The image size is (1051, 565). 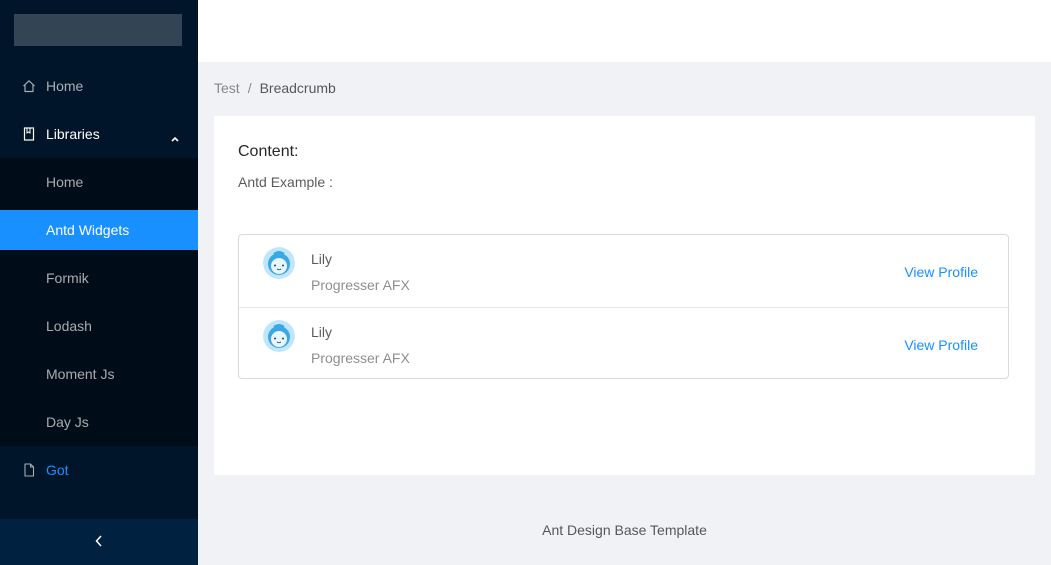 I want to click on sidebar-item-libraries: Libraries, so click(x=99, y=134).